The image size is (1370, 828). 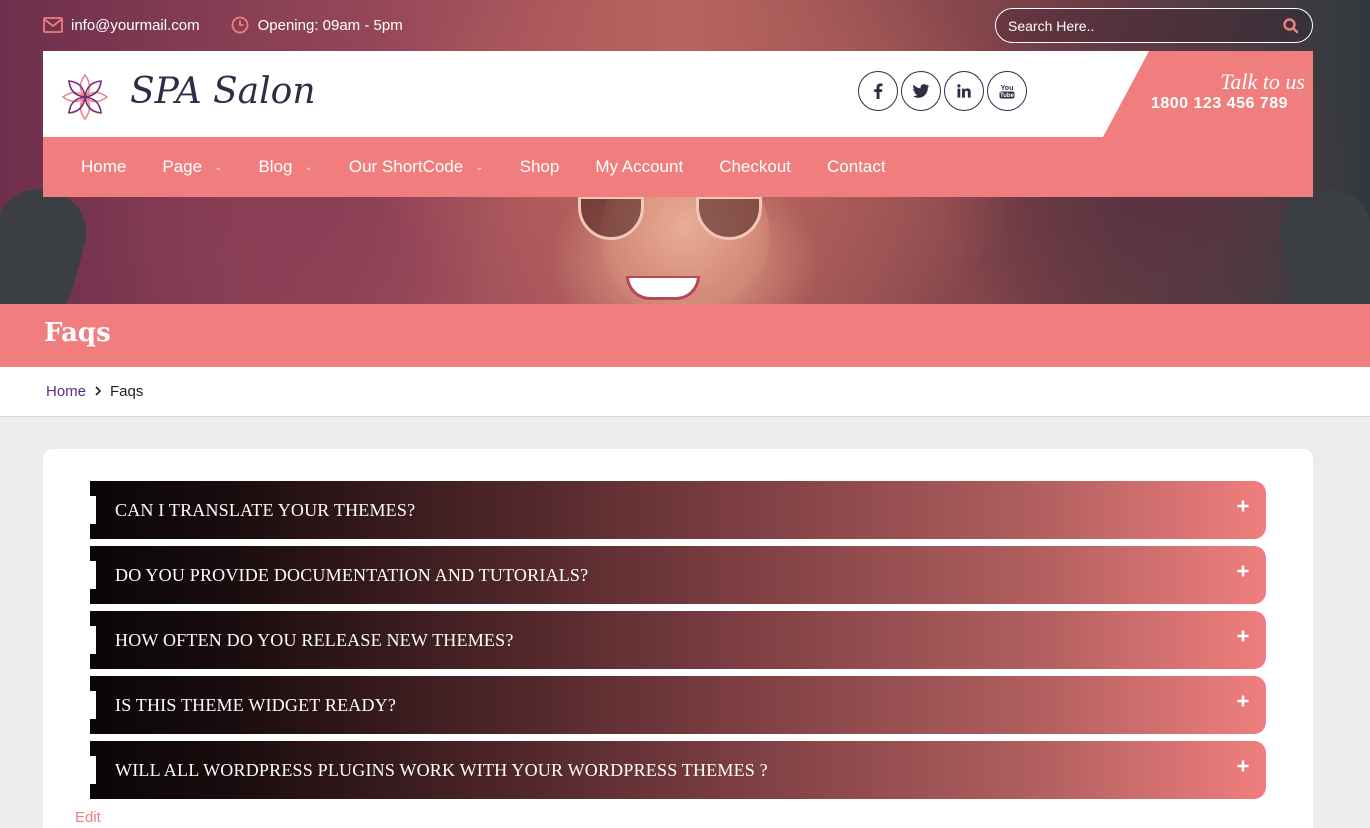 I want to click on nav-label: Shop, so click(x=539, y=166).